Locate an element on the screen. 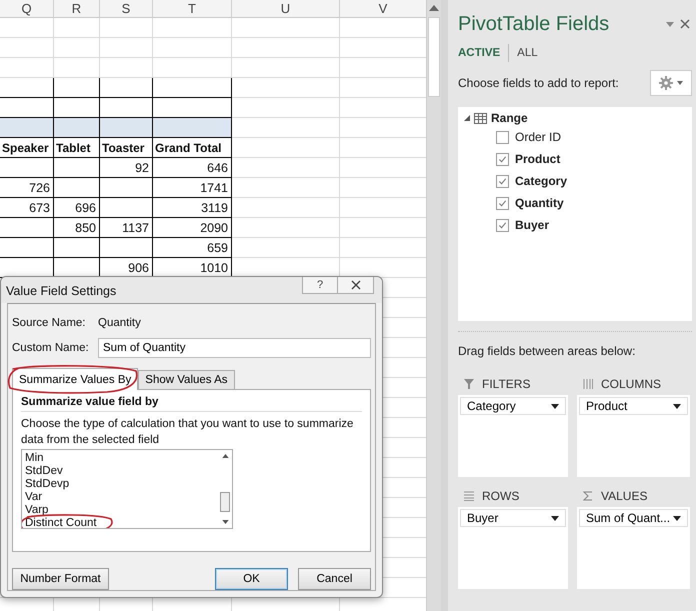 The width and height of the screenshot is (696, 611). drop-area: Buyer is located at coordinates (513, 548).